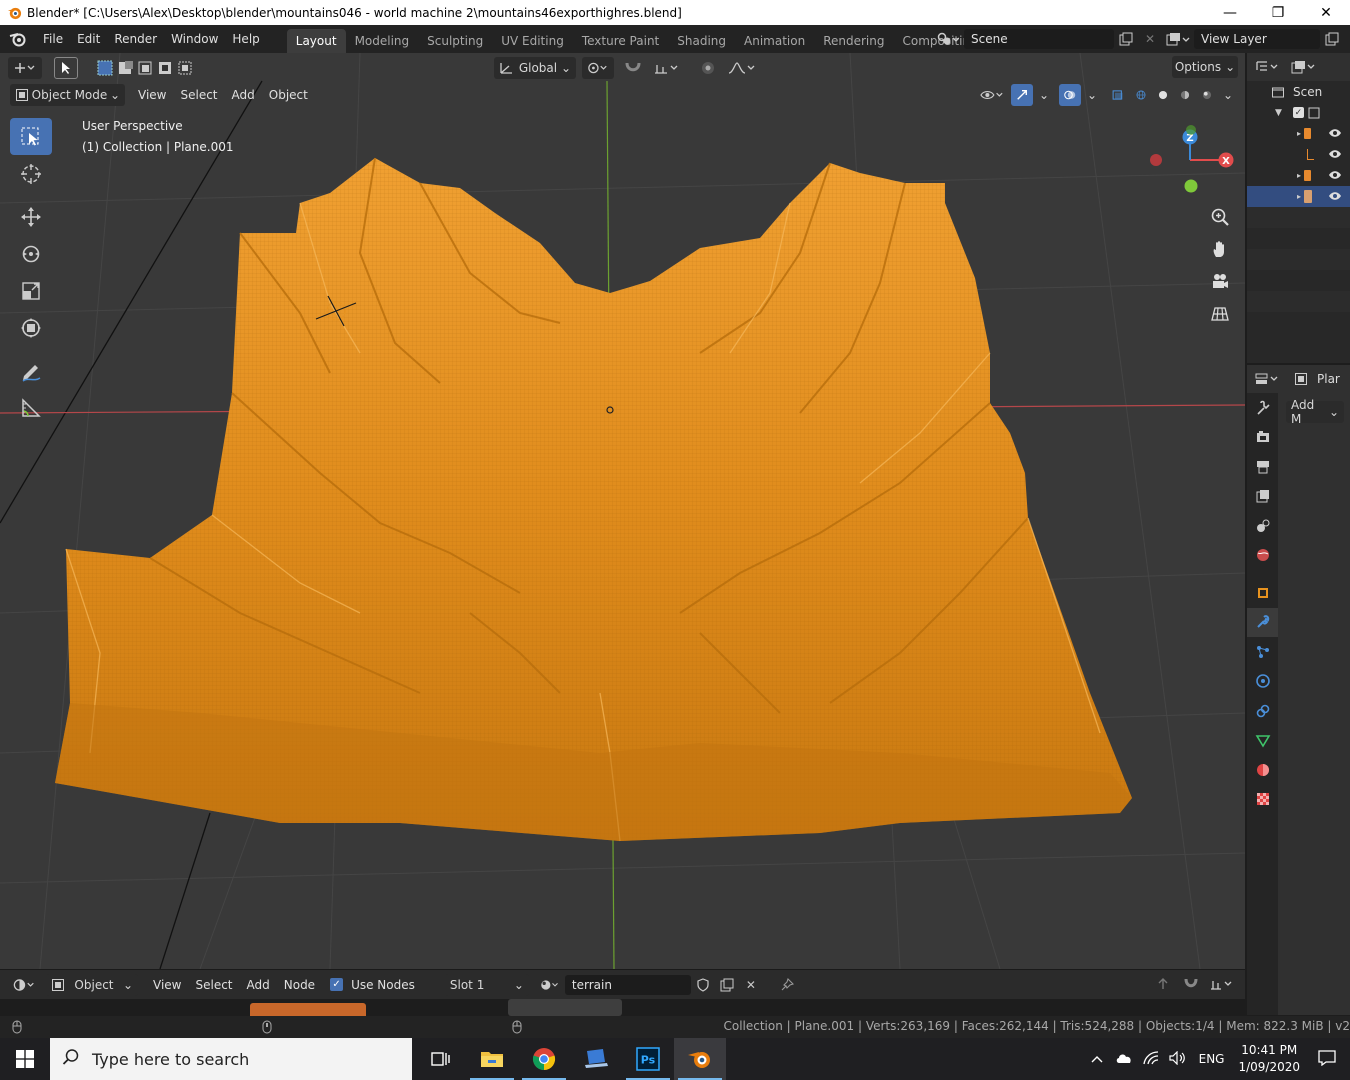 The image size is (1350, 1080). Describe the element at coordinates (31, 327) in the screenshot. I see `transform-tool` at that location.